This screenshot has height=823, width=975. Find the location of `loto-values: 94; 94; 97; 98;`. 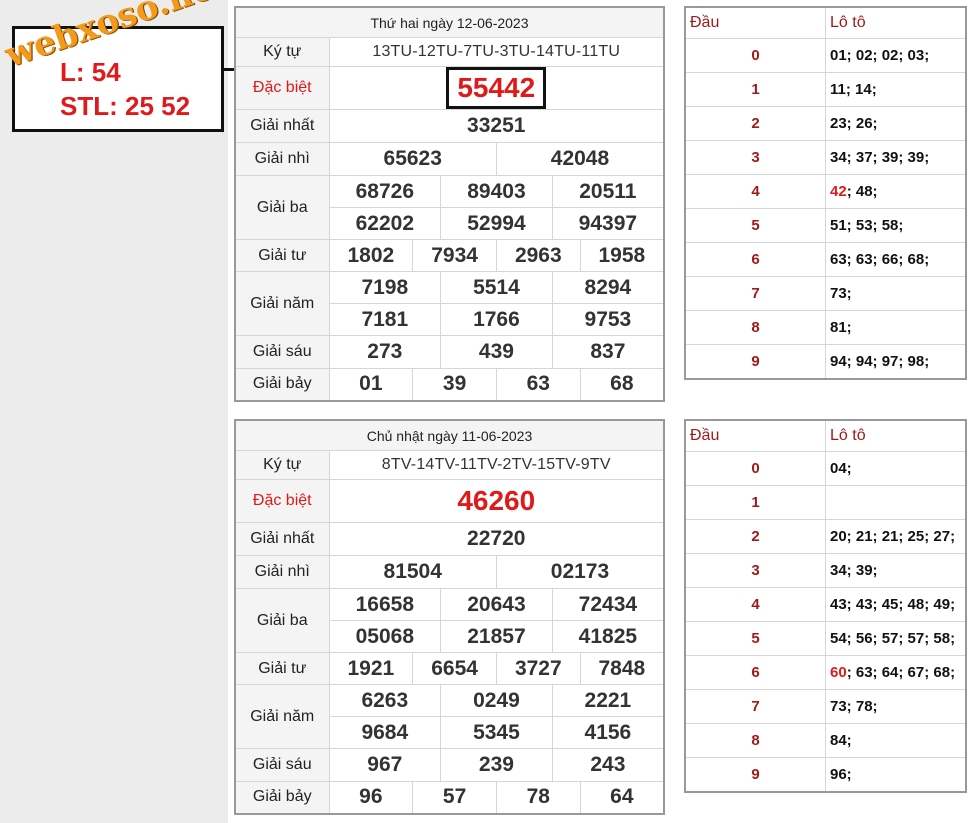

loto-values: 94; 94; 97; 98; is located at coordinates (896, 362).